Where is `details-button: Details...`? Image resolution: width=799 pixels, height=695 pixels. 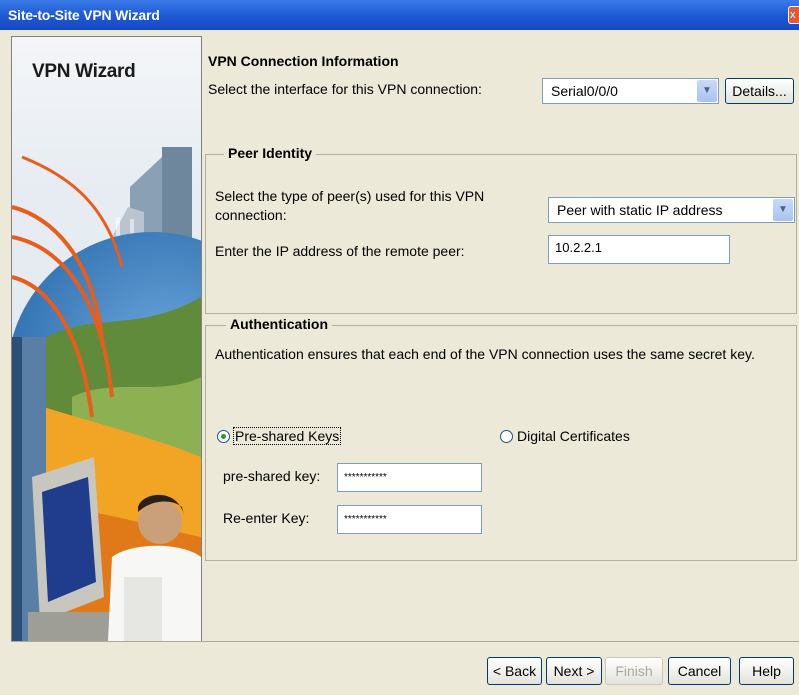 details-button: Details... is located at coordinates (759, 91).